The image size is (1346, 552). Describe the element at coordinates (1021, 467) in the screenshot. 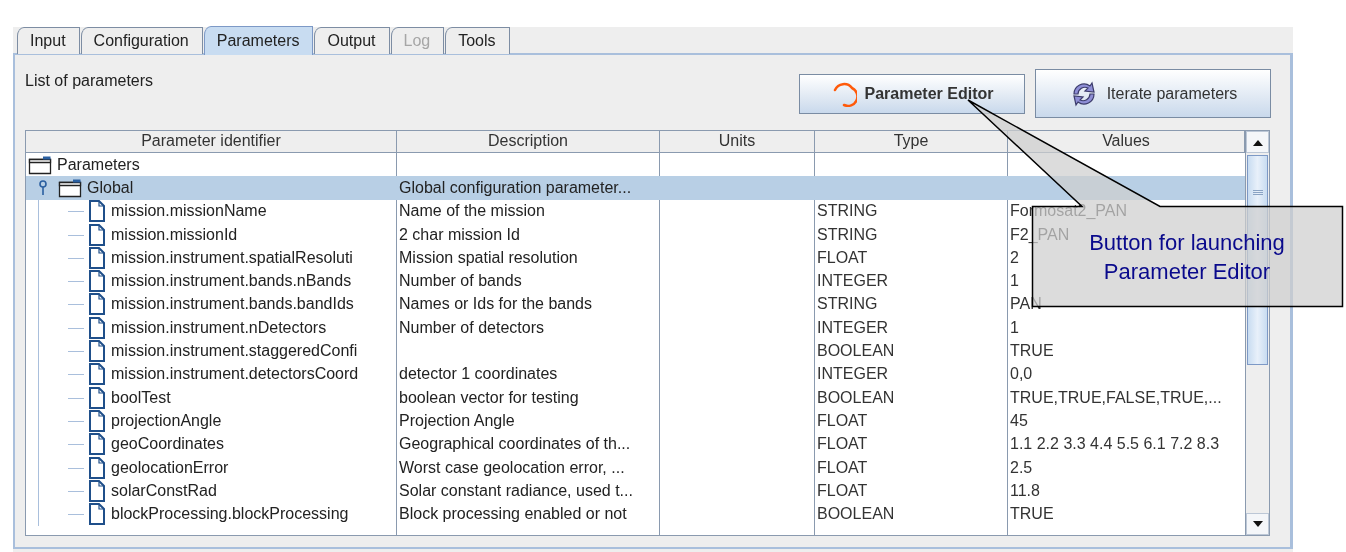

I see `value-cell: 2.5` at that location.